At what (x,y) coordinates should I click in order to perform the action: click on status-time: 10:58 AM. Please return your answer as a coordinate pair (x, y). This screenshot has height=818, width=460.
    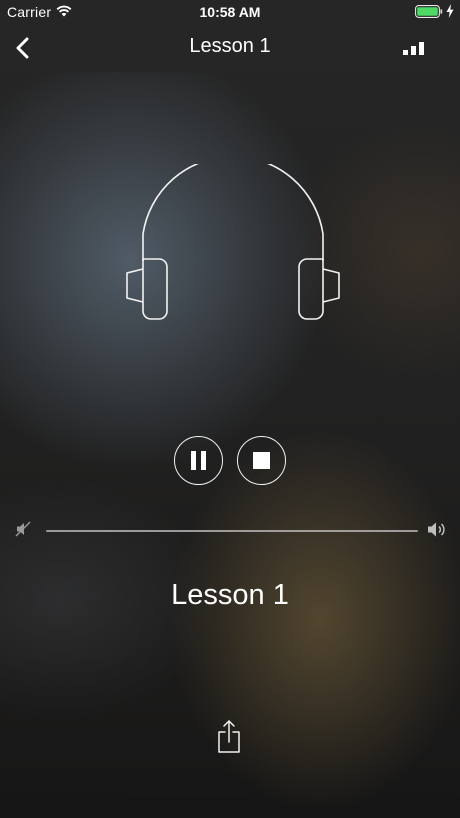
    Looking at the image, I should click on (230, 12).